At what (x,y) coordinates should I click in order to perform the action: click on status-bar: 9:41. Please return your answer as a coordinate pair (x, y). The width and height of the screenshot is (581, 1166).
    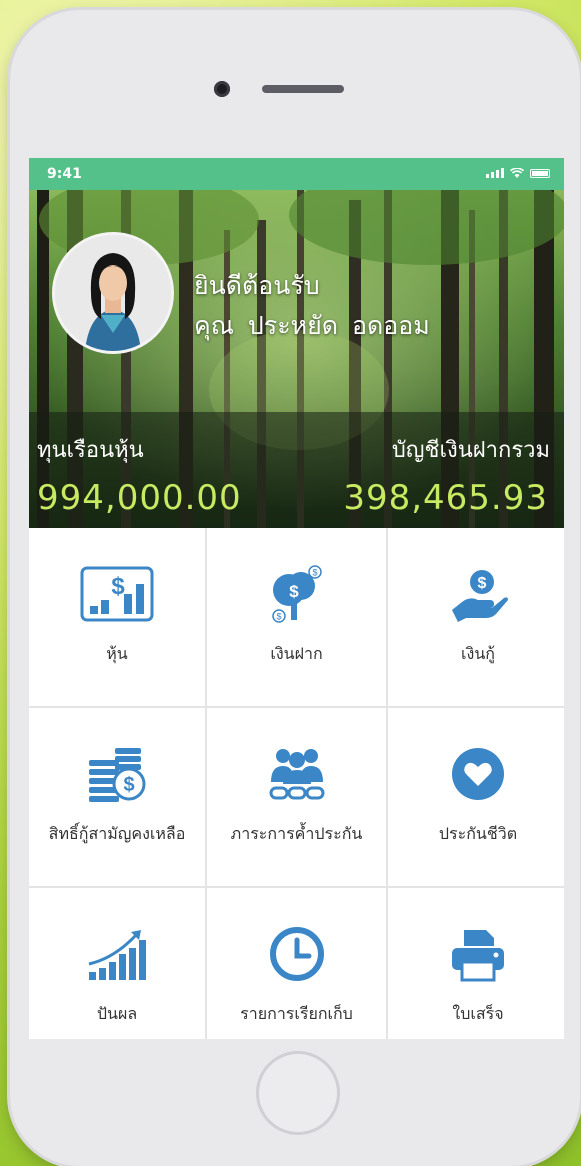
    Looking at the image, I should click on (296, 174).